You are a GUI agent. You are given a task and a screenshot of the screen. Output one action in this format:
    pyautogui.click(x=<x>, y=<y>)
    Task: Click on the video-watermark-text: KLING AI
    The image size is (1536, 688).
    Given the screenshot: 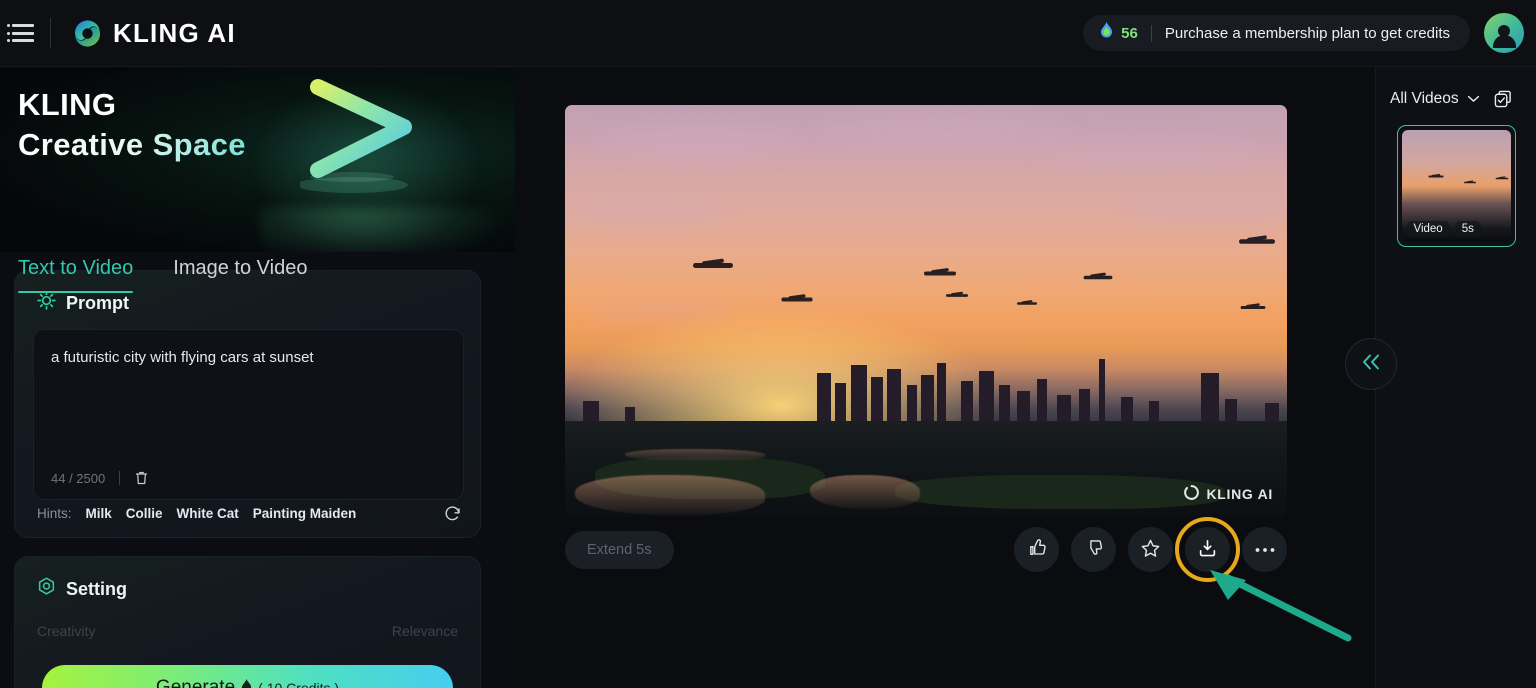 What is the action you would take?
    pyautogui.click(x=1239, y=494)
    